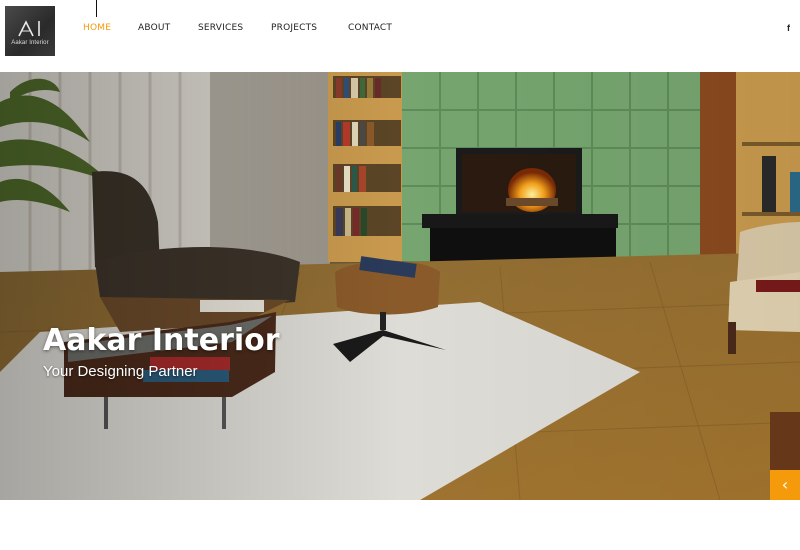 This screenshot has width=800, height=550. Describe the element at coordinates (220, 28) in the screenshot. I see `nav-item-services: SERVICES` at that location.